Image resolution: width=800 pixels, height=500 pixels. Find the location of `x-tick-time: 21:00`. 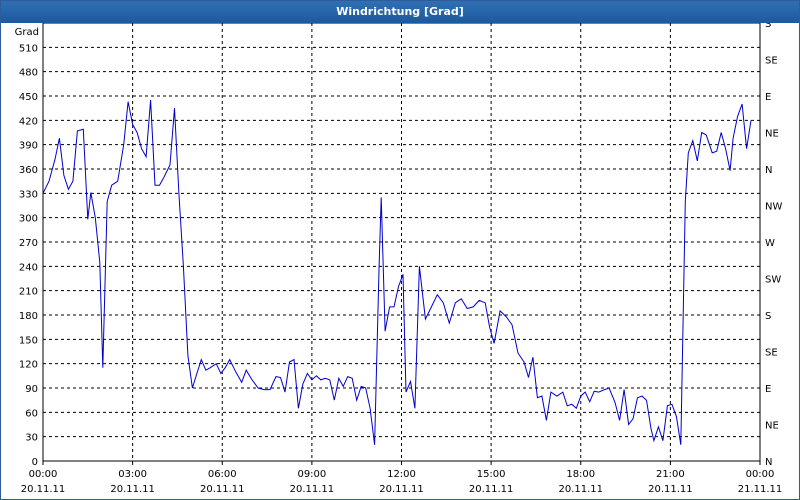

x-tick-time: 21:00 is located at coordinates (670, 474).